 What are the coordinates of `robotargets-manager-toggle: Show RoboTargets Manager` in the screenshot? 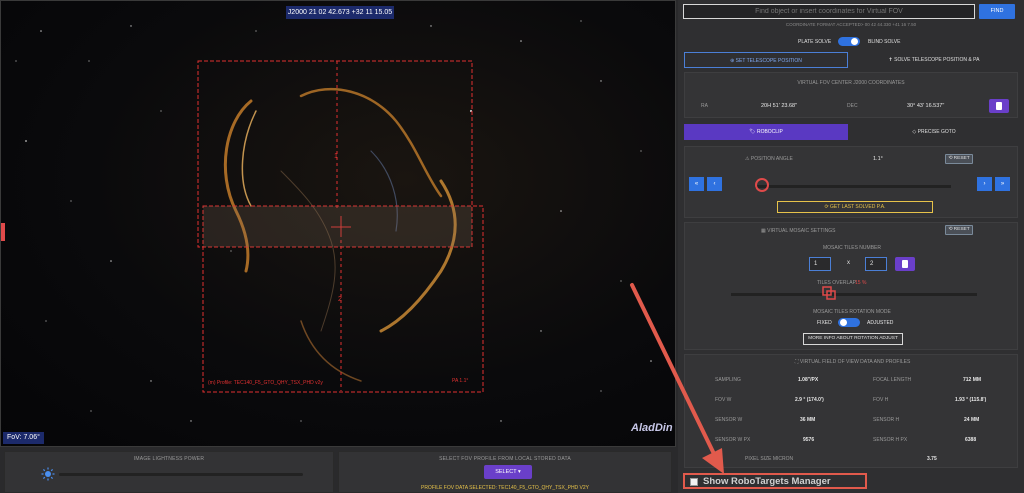 It's located at (775, 481).